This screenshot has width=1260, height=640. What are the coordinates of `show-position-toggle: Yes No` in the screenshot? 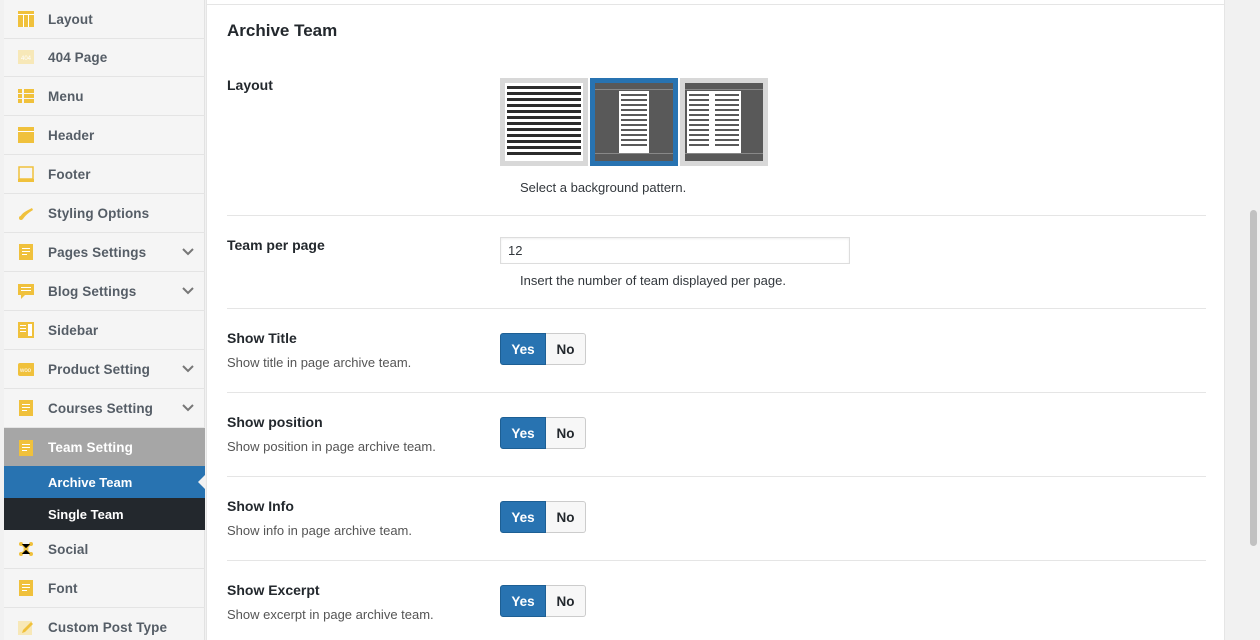 It's located at (543, 433).